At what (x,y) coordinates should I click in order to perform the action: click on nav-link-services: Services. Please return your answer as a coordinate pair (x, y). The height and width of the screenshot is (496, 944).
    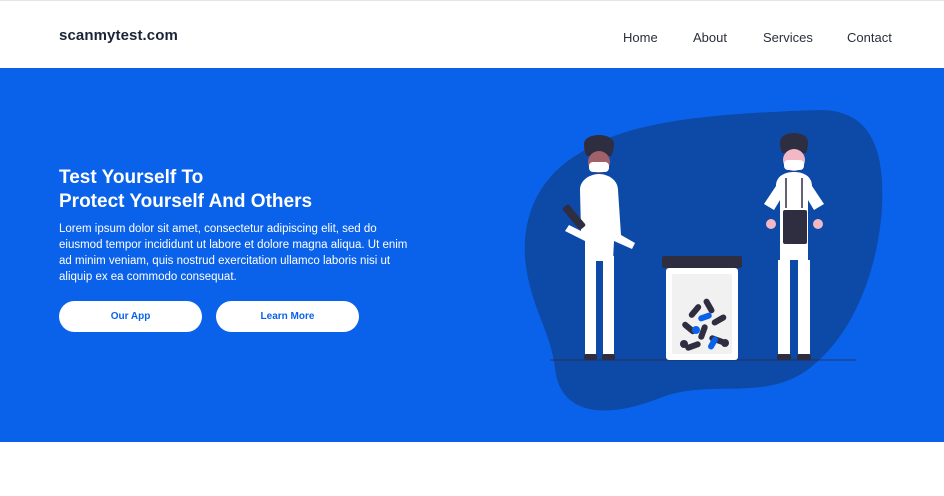
    Looking at the image, I should click on (788, 37).